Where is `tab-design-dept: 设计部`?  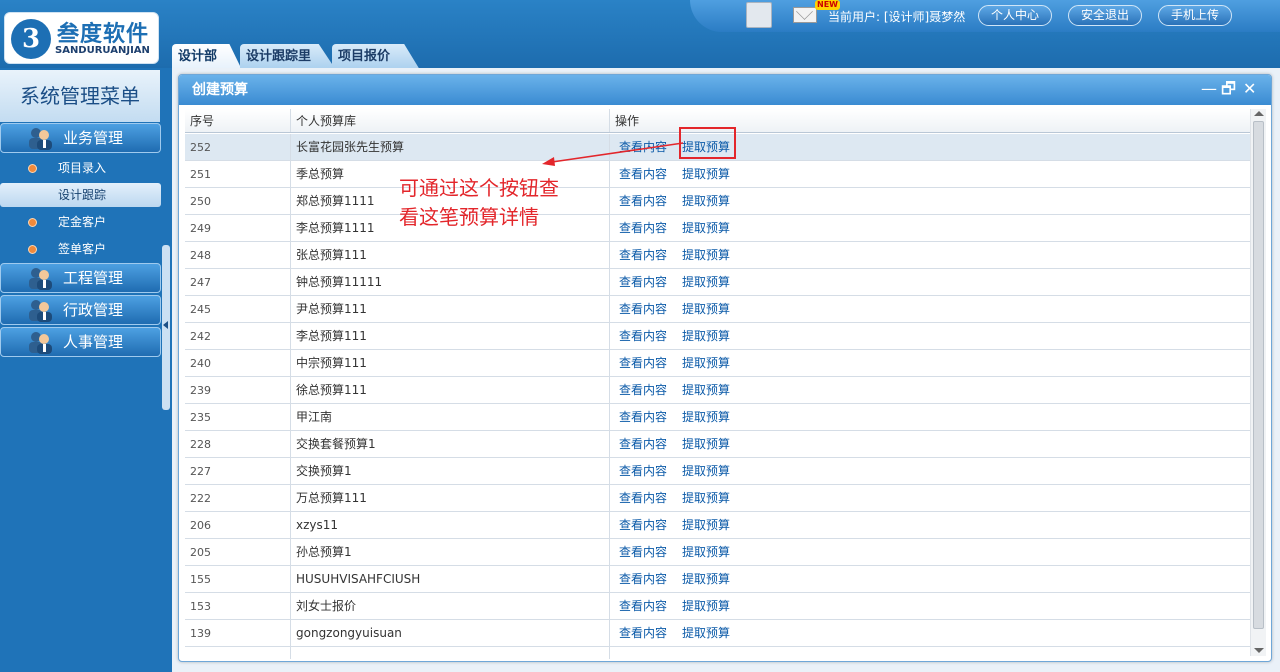 tab-design-dept: 设计部 is located at coordinates (207, 57).